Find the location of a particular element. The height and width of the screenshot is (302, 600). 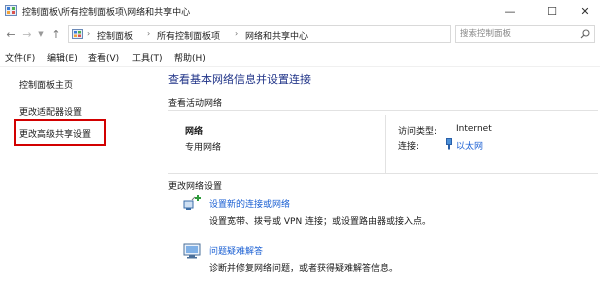

active-networks-heading: 查看活动网络 is located at coordinates (195, 104).